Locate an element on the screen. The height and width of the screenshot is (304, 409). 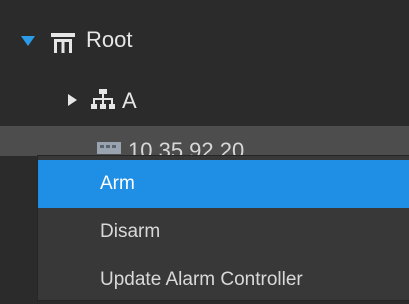
menu-item-disarm: Disarm is located at coordinates (223, 232).